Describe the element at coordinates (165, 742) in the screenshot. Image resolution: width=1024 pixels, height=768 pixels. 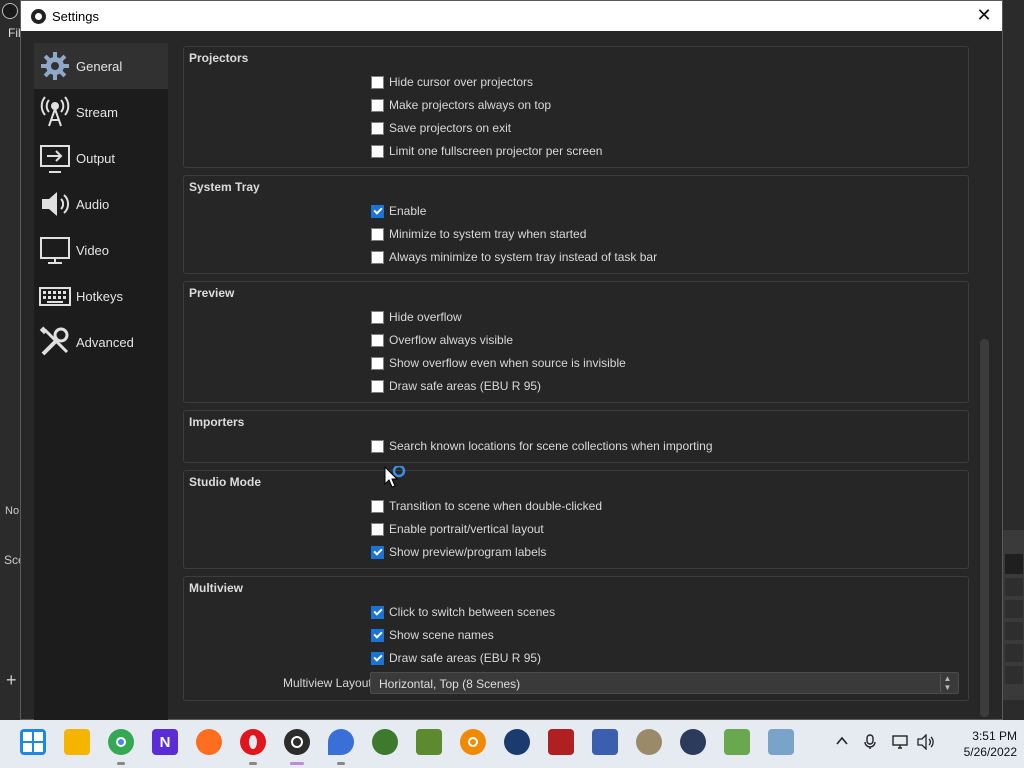
I see `n-app-icon: N` at that location.